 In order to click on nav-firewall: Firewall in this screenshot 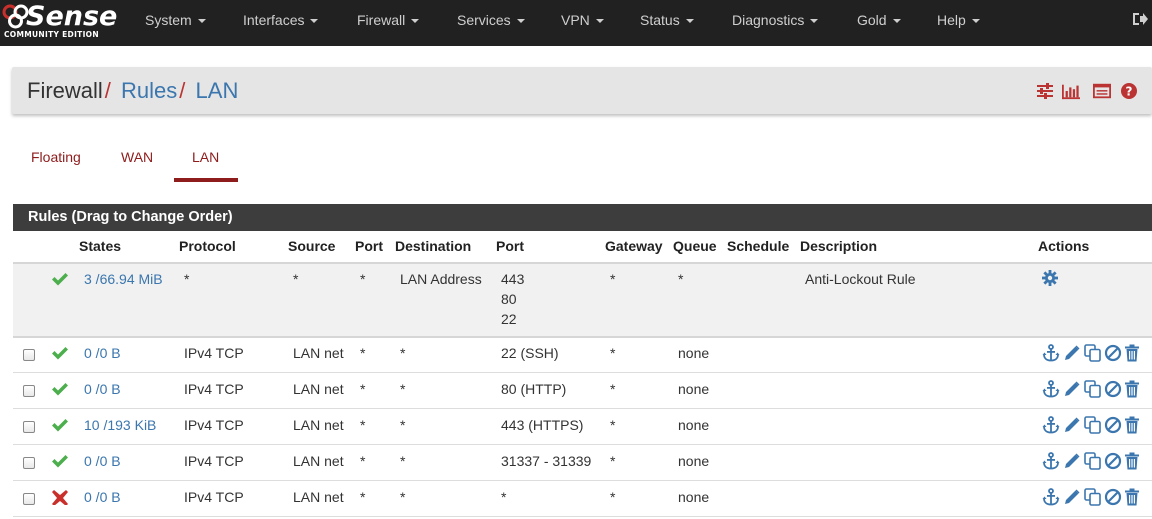, I will do `click(388, 20)`.